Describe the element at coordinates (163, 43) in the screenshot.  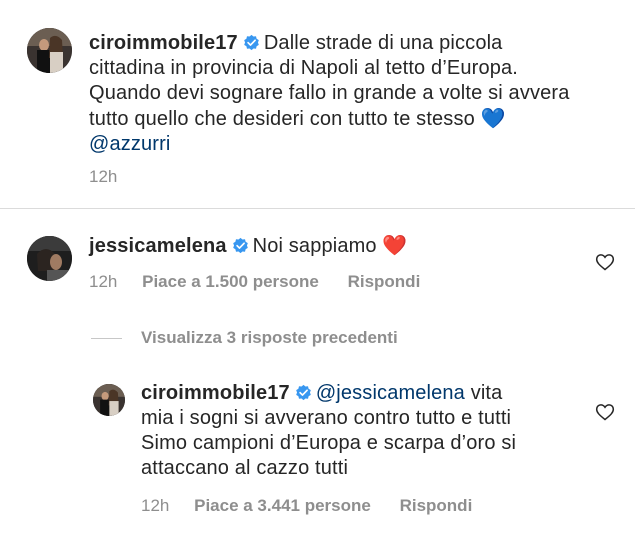
I see `post-username: ciroimmobile17` at that location.